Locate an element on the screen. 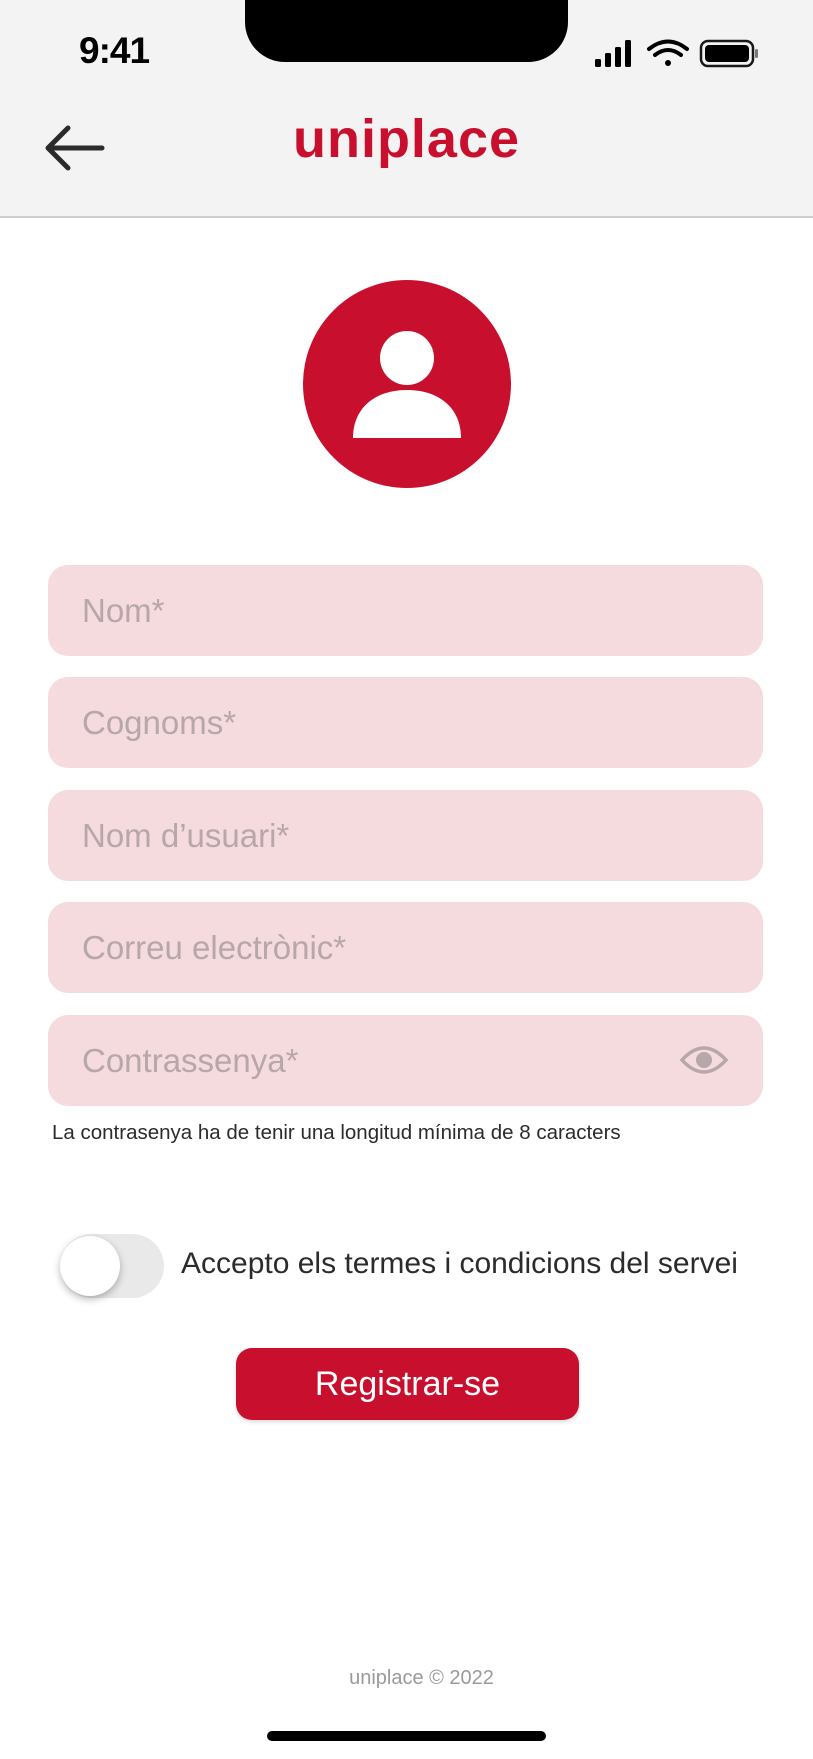 This screenshot has width=813, height=1759. name-field is located at coordinates (405, 610).